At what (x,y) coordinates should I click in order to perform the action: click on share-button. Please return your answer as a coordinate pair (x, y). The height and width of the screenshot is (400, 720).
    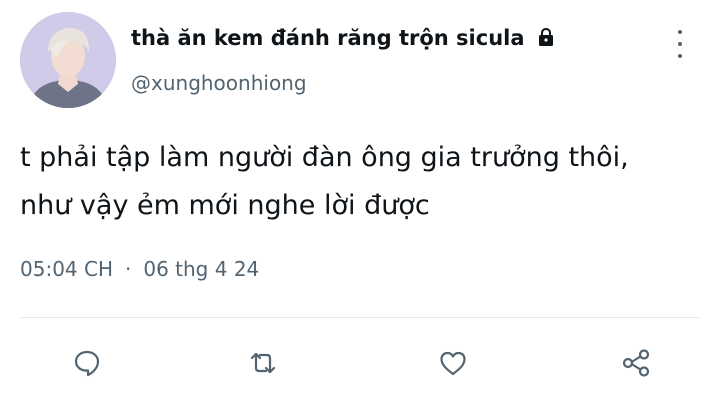
    Looking at the image, I should click on (636, 363).